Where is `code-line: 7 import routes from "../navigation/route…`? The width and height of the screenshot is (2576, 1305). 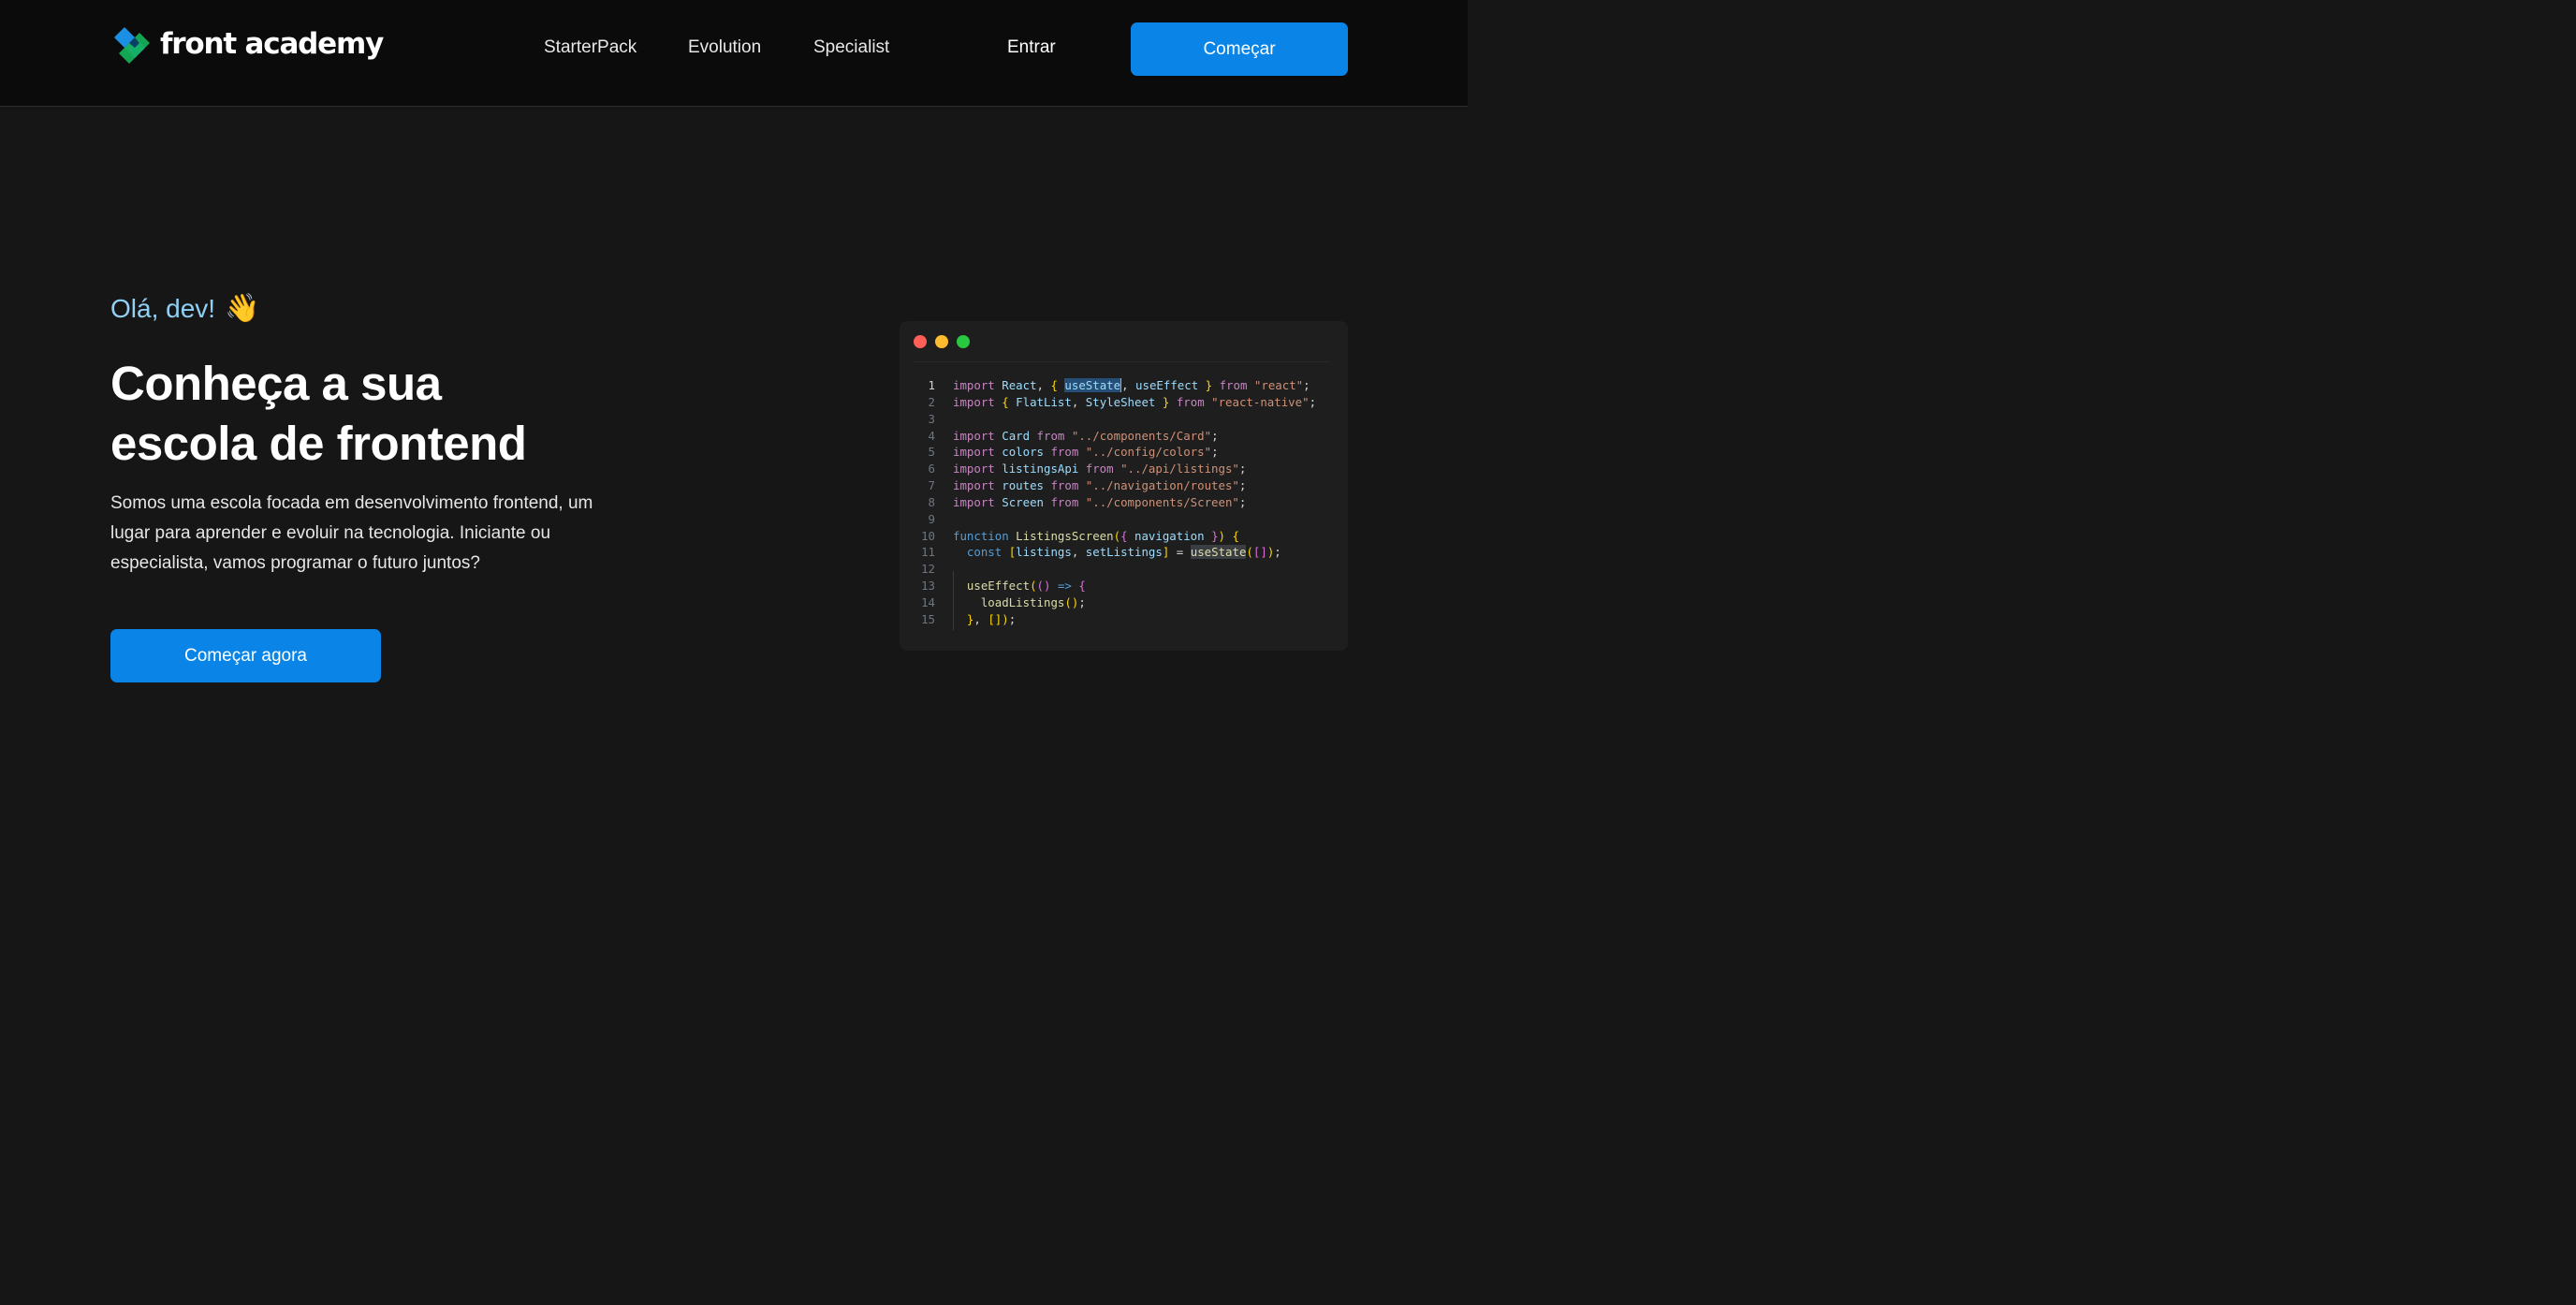
code-line: 7 import routes from "../navigation/route… is located at coordinates (1124, 485).